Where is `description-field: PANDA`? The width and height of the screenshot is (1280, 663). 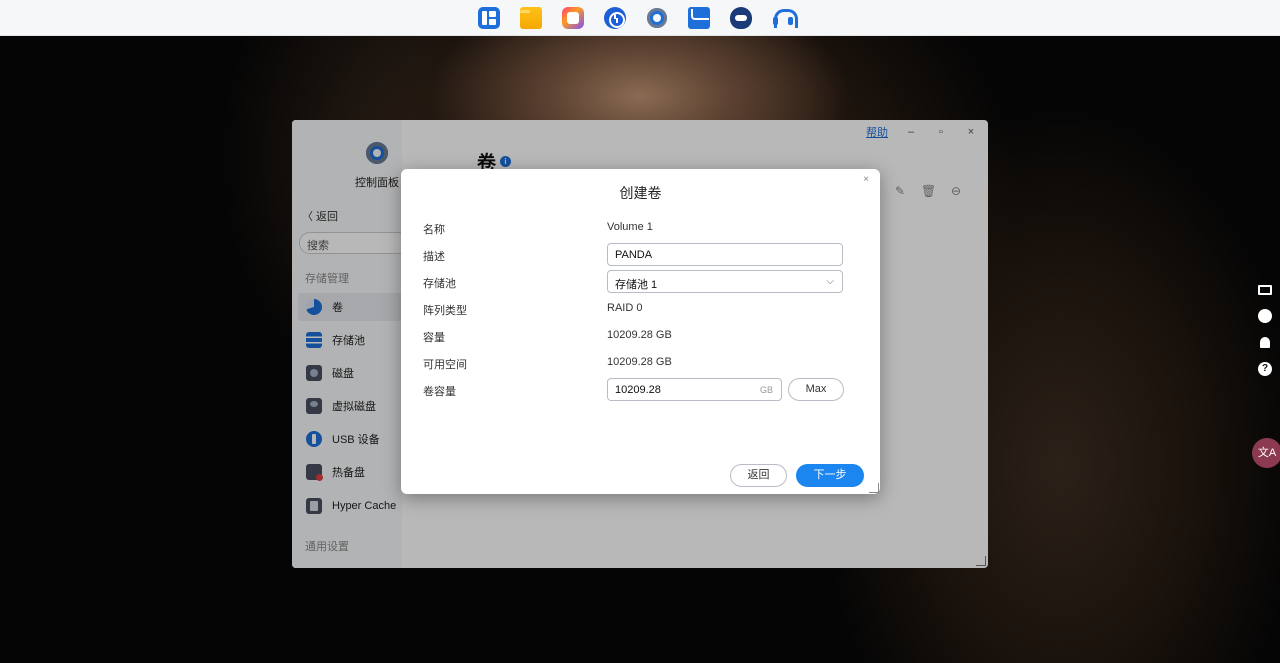 description-field: PANDA is located at coordinates (725, 254).